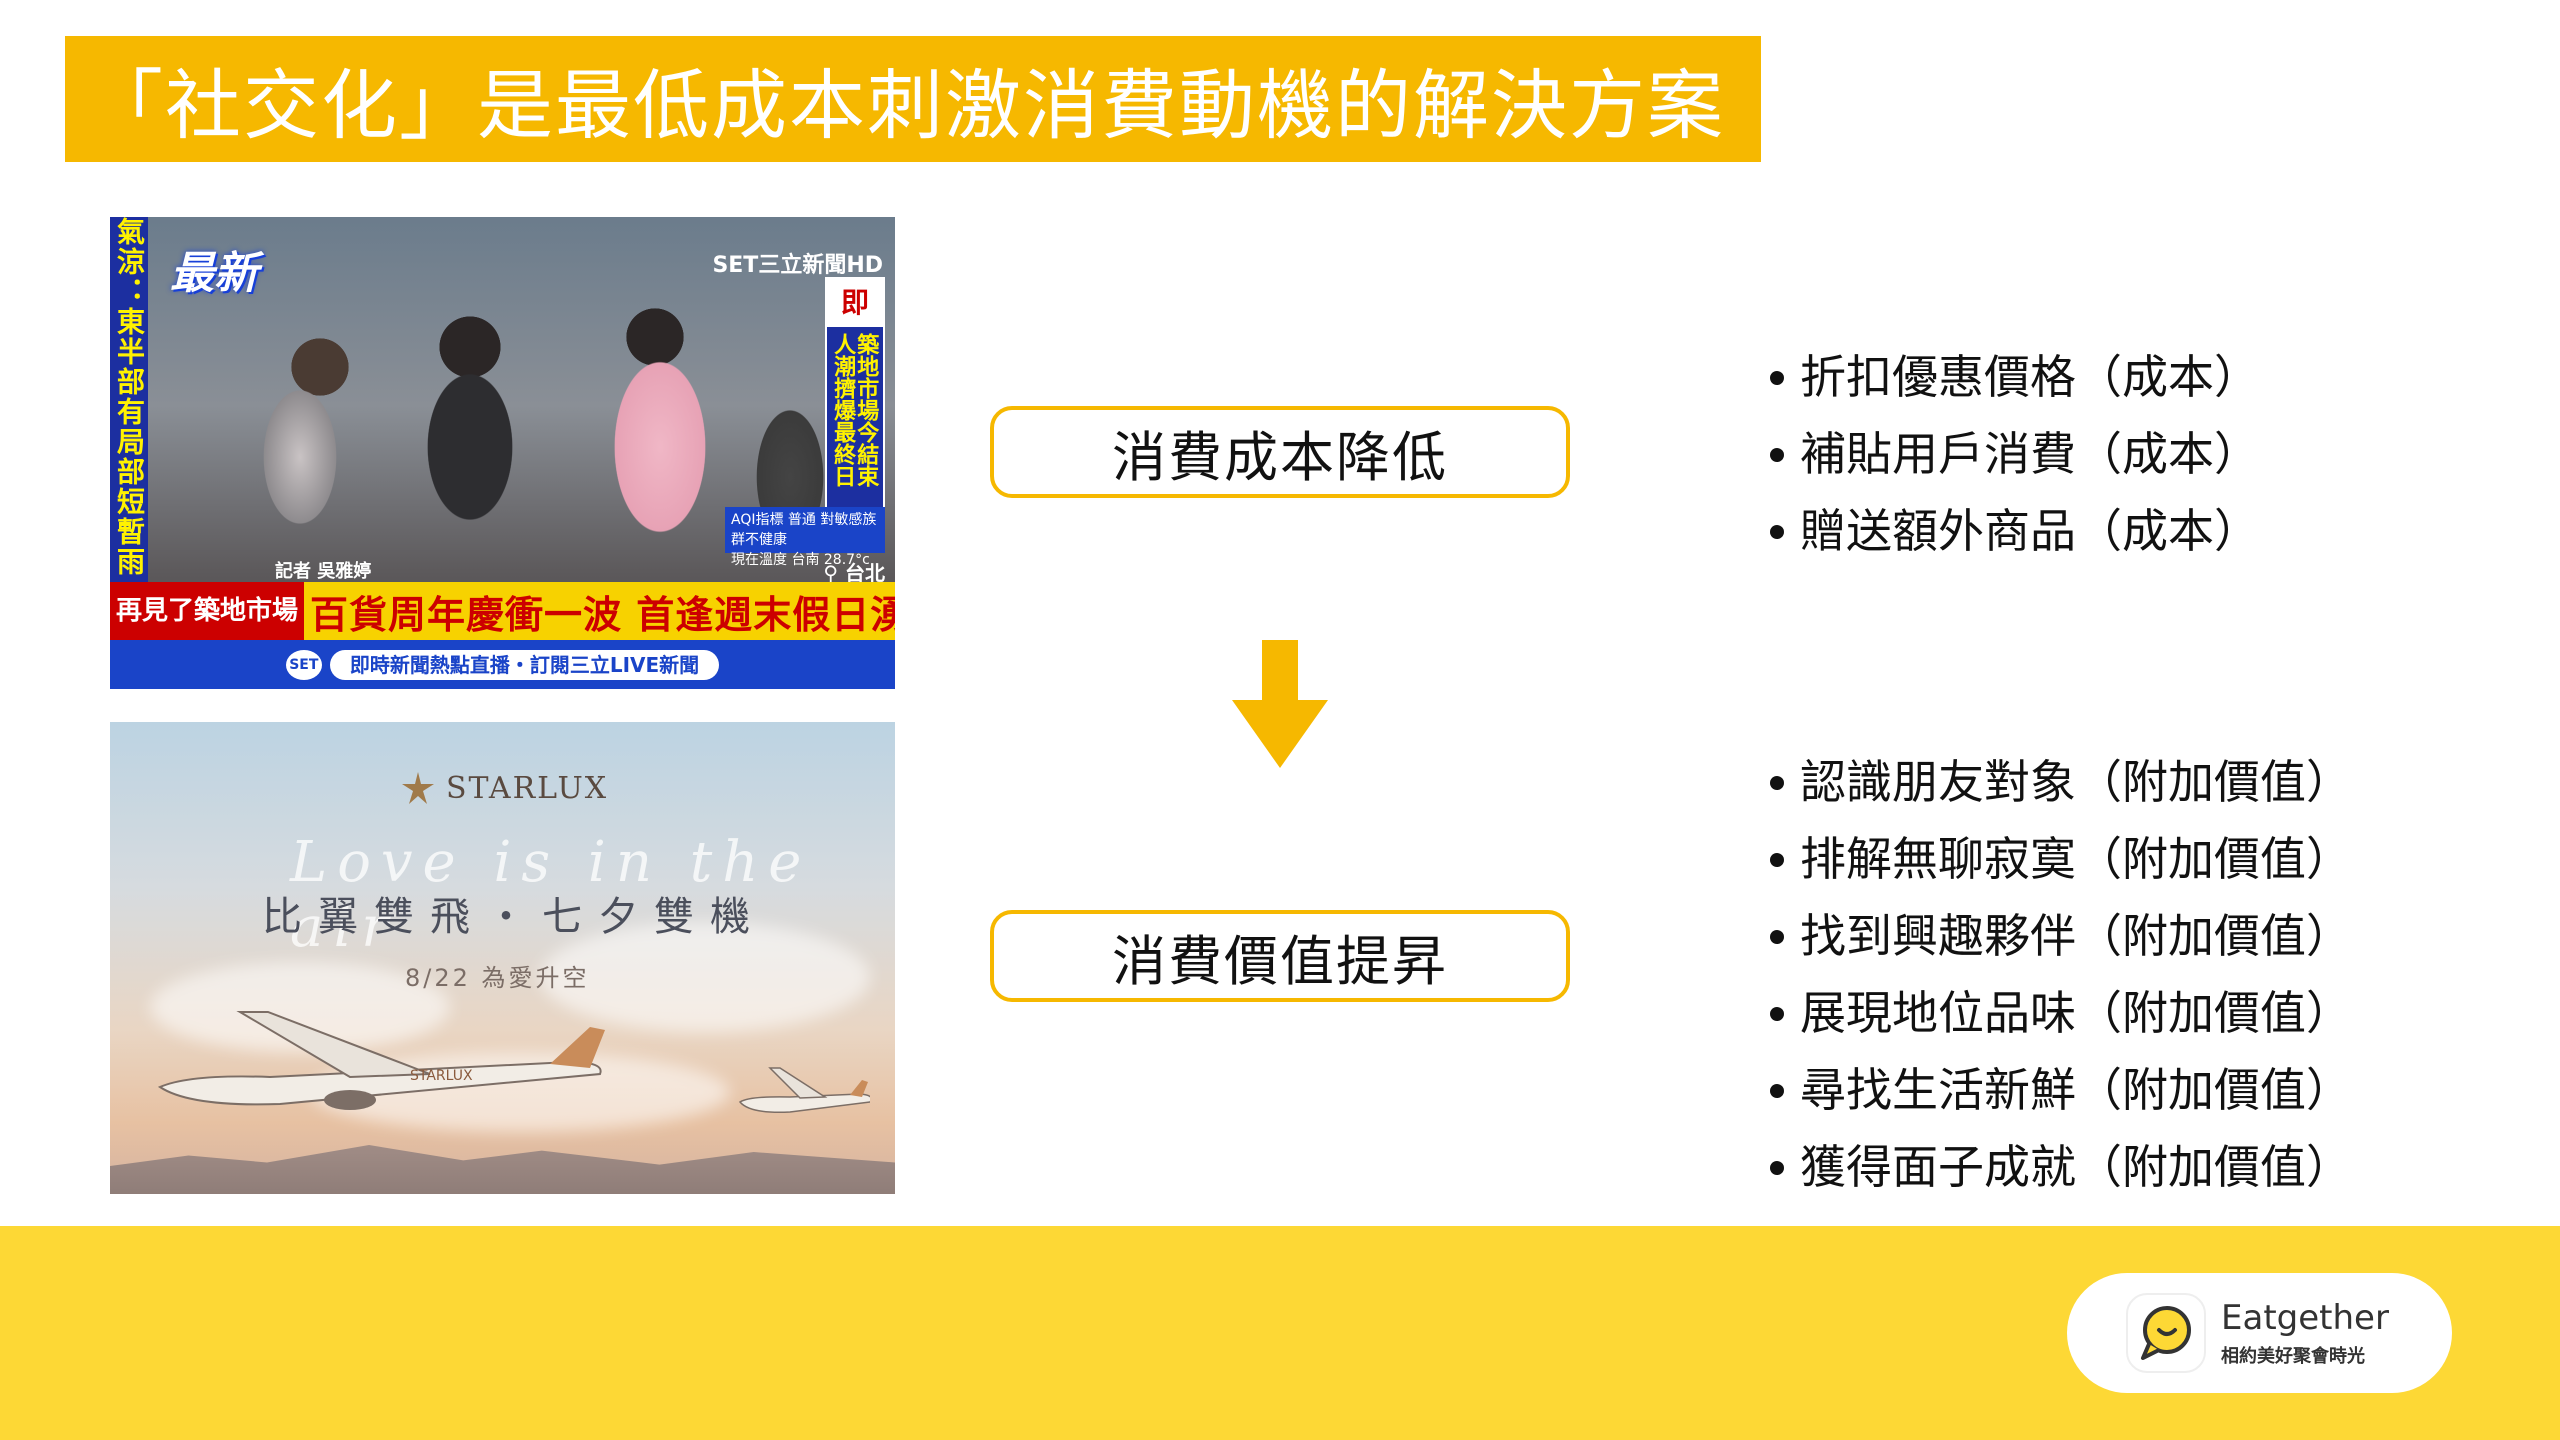 Image resolution: width=2560 pixels, height=1440 pixels. Describe the element at coordinates (524, 664) in the screenshot. I see `news-ticker-text: 即時新聞熱點直播・訂閱三立LIVE新聞` at that location.